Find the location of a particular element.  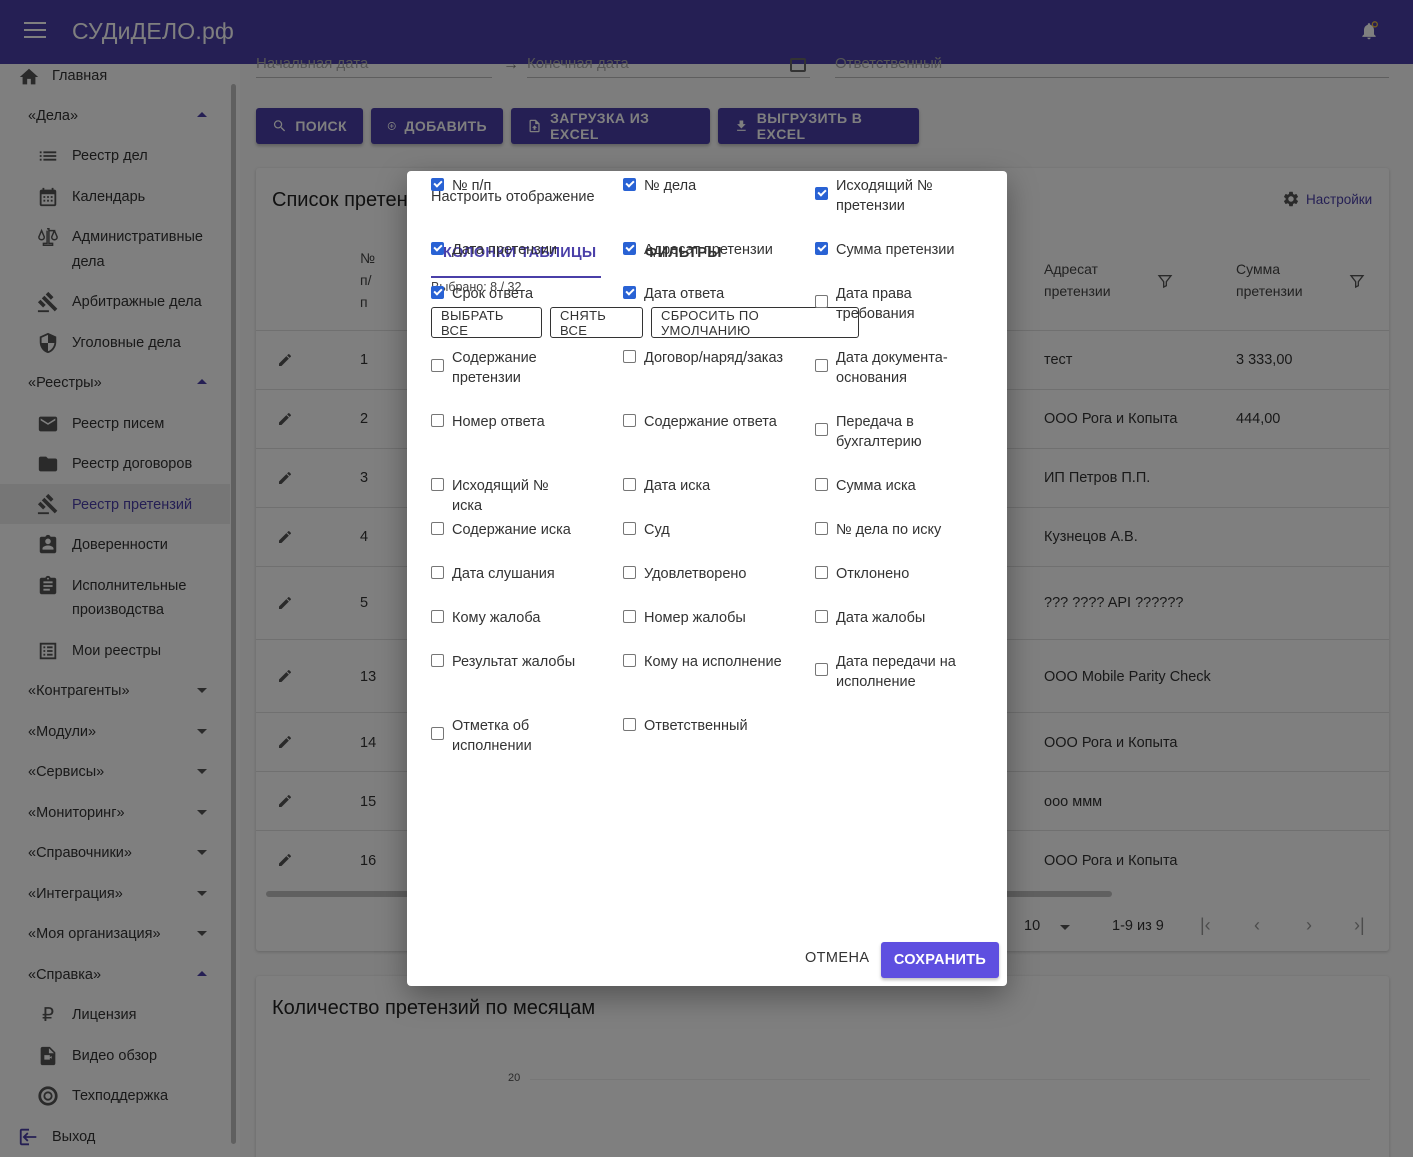

column-checkbox: Кому на исполнение is located at coordinates (713, 662).